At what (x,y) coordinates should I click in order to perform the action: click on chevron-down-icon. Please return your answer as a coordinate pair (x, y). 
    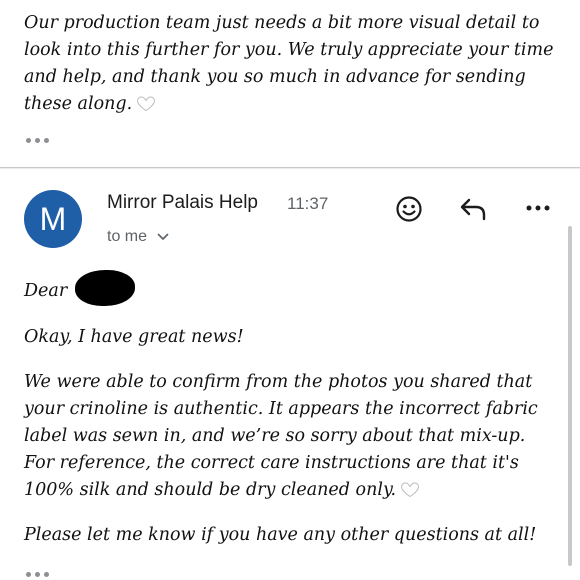
    Looking at the image, I should click on (163, 236).